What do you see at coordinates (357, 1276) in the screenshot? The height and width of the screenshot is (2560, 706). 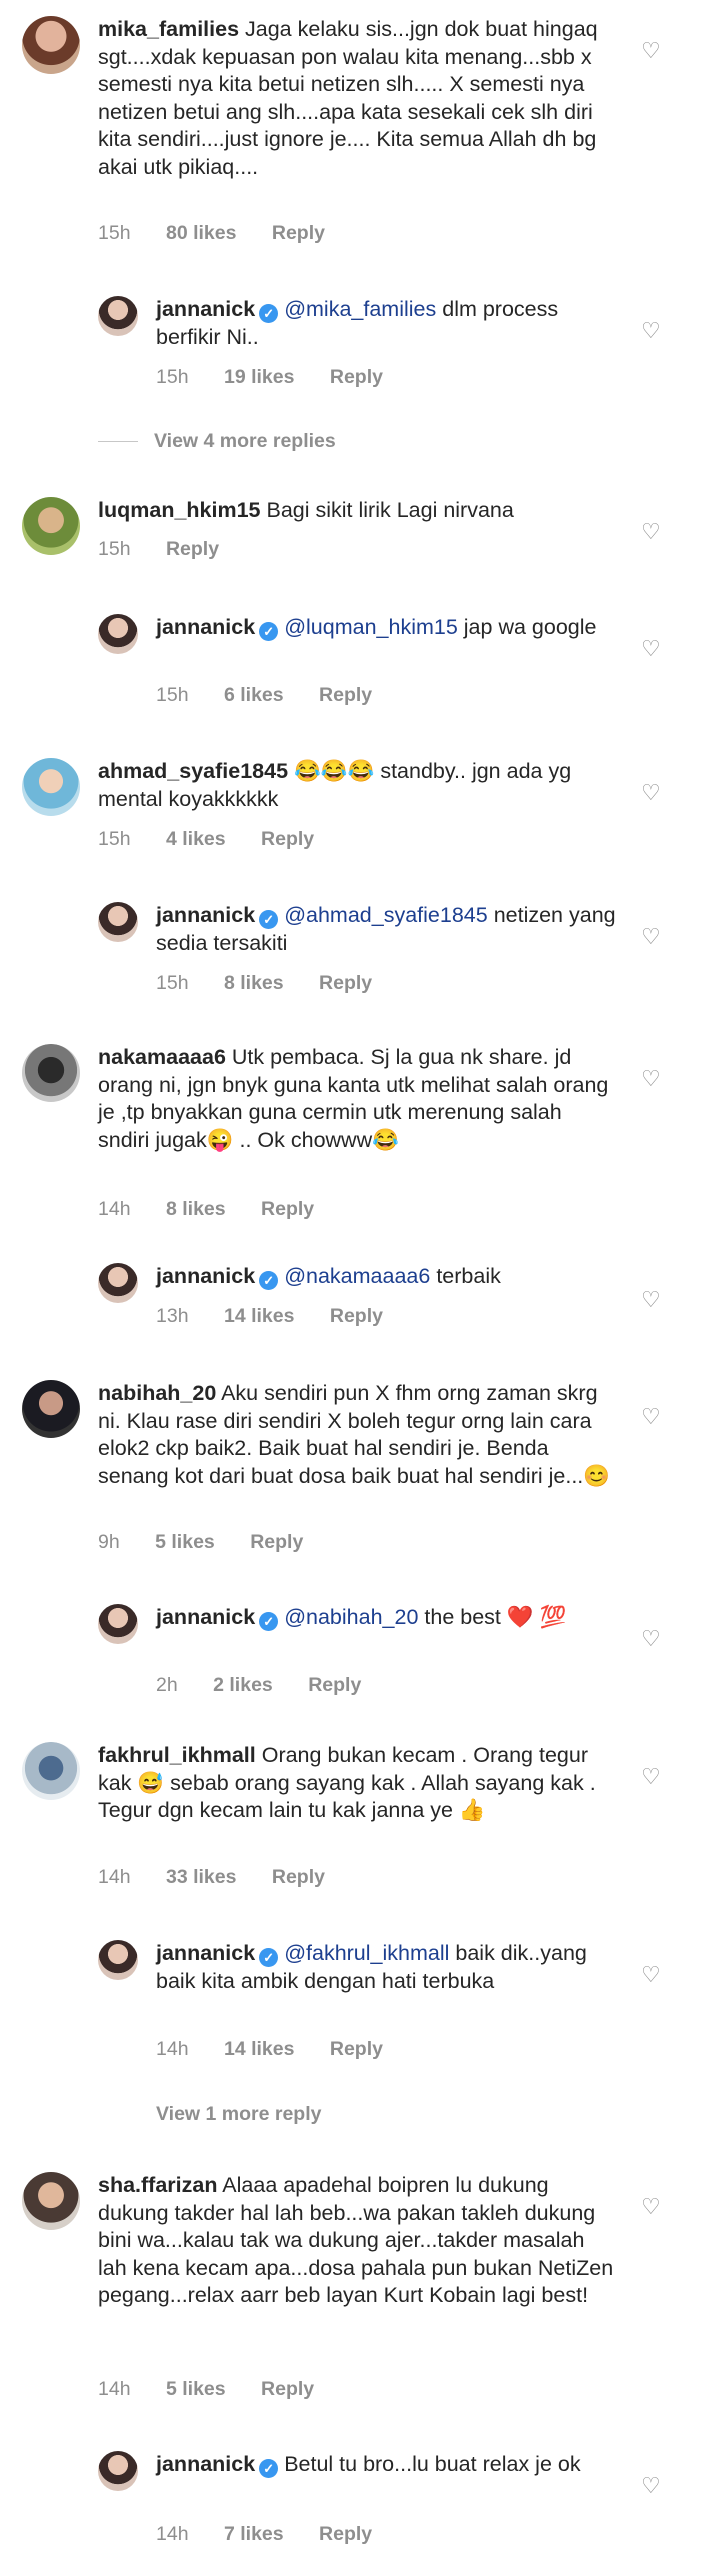 I see `mention-link: @nakamaaaa6` at bounding box center [357, 1276].